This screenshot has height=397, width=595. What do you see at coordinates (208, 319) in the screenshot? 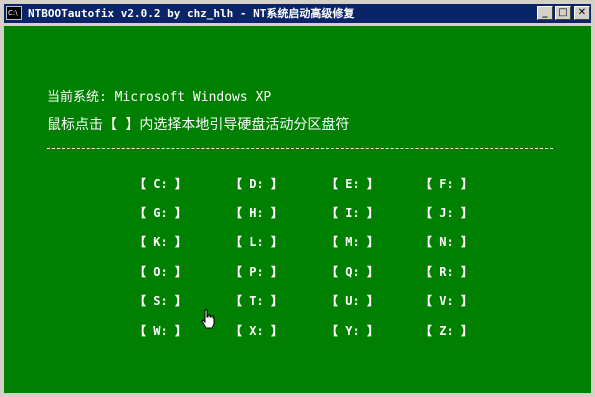
I see `hand-cursor-icon` at bounding box center [208, 319].